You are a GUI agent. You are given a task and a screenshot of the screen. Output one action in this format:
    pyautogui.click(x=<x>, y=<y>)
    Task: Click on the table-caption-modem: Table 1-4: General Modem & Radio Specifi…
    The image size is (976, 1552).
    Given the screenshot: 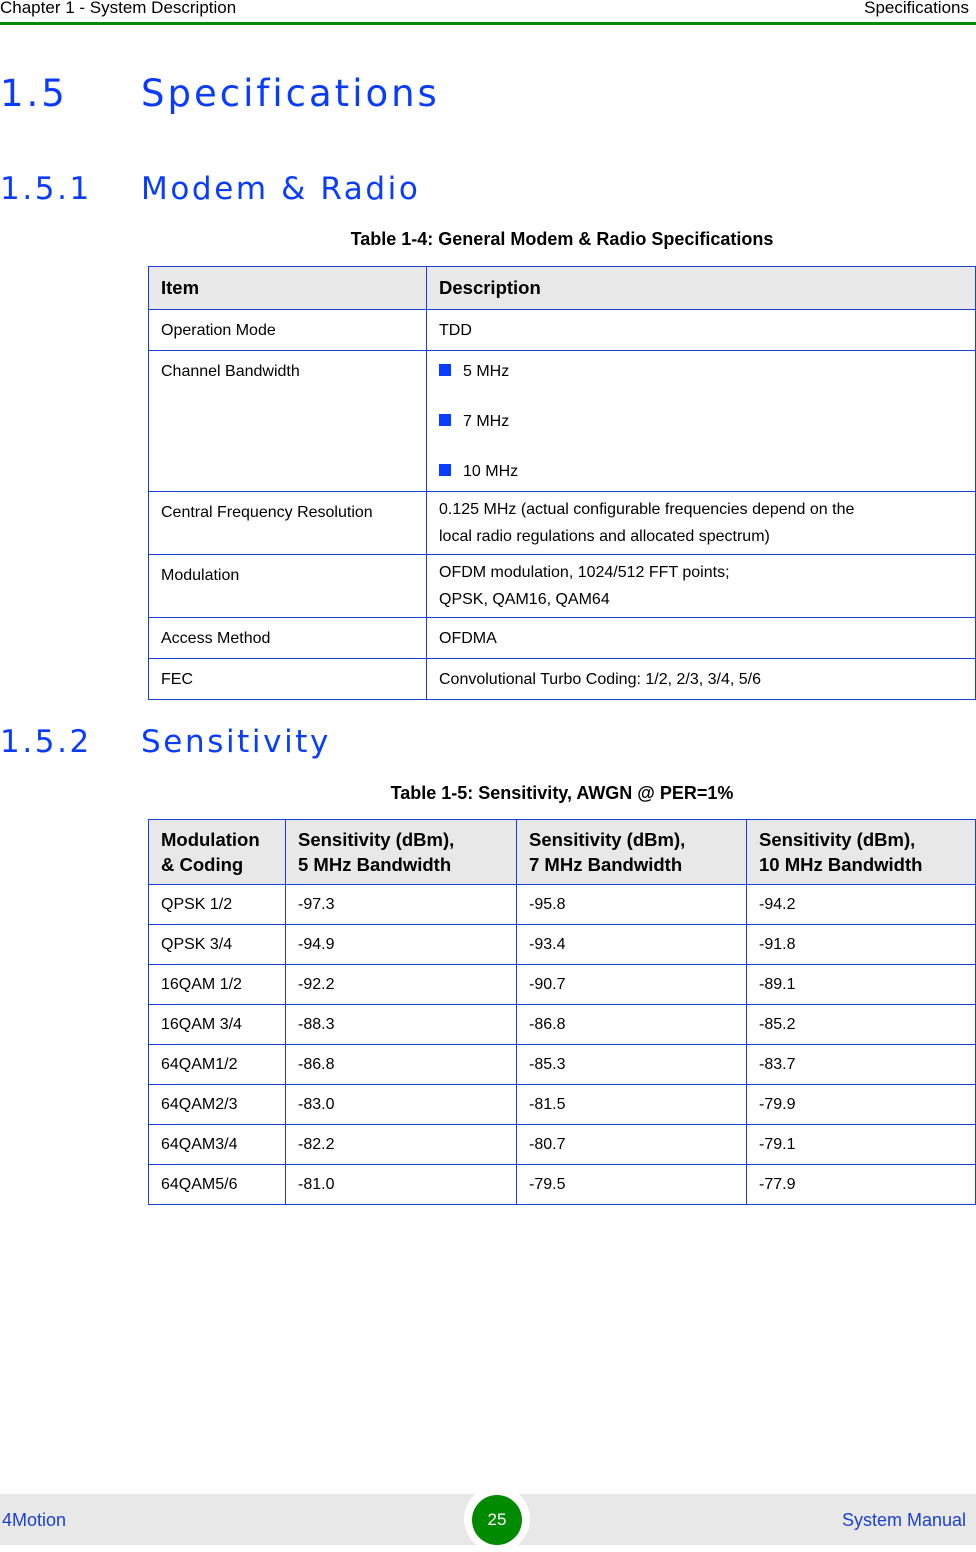 What is the action you would take?
    pyautogui.click(x=562, y=239)
    